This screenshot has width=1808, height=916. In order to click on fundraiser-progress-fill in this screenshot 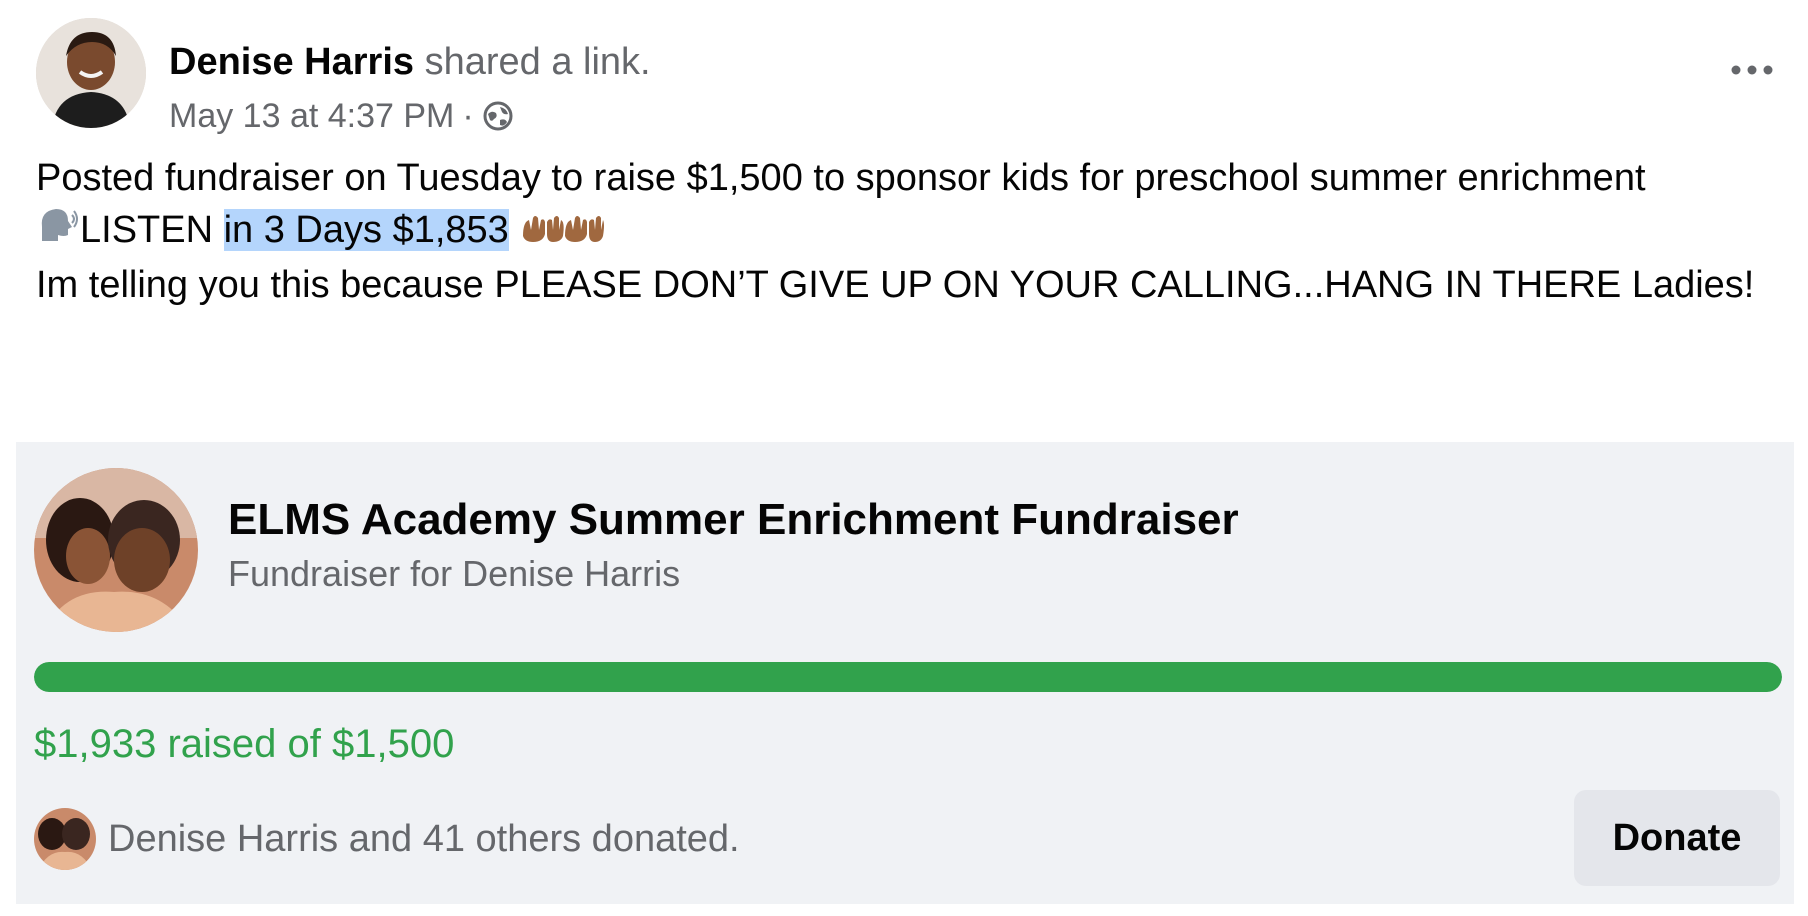, I will do `click(908, 677)`.